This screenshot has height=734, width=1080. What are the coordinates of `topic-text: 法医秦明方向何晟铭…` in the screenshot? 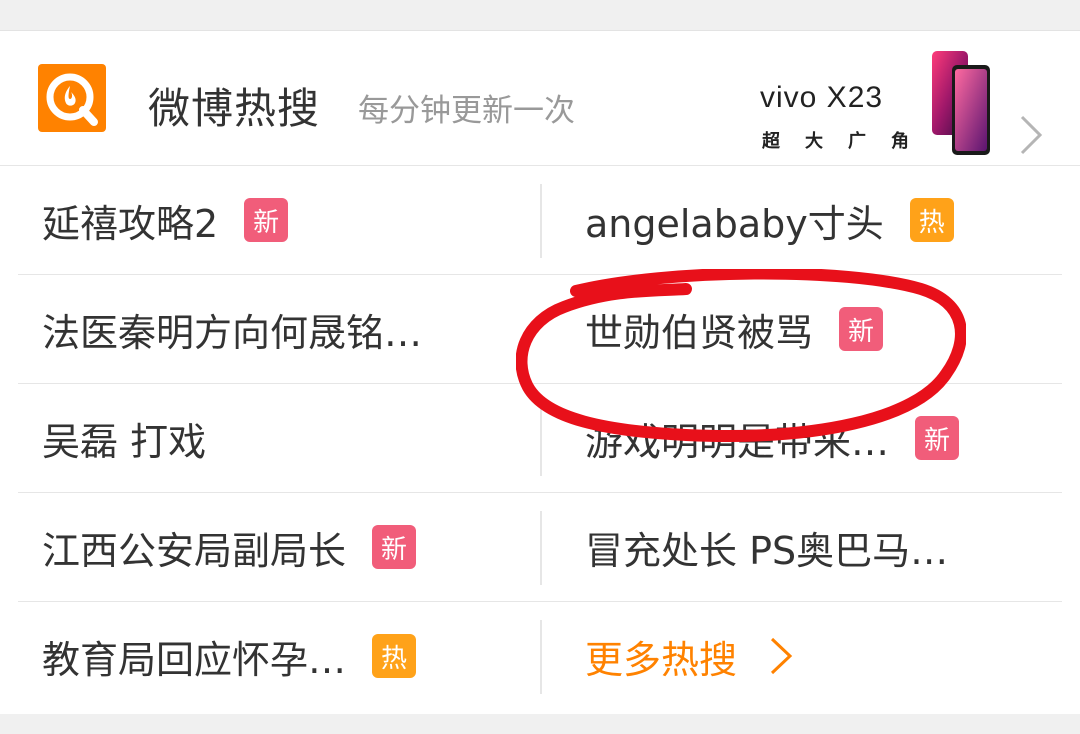 It's located at (232, 332).